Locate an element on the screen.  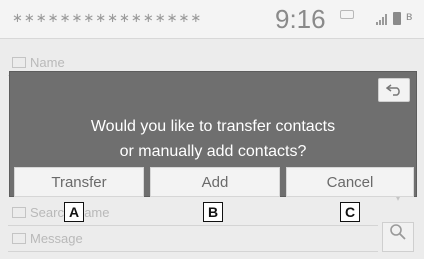
callout-label-a: A is located at coordinates (74, 212).